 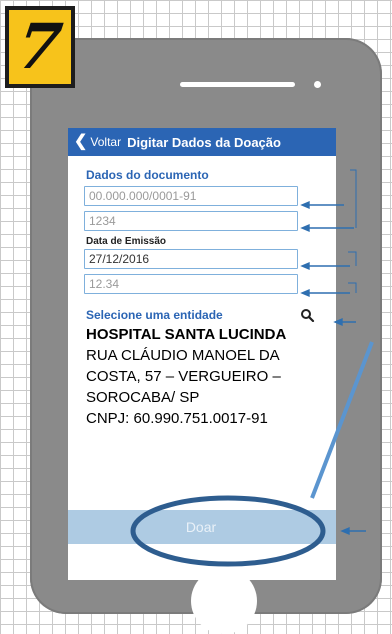 What do you see at coordinates (317, 84) in the screenshot?
I see `phone-camera` at bounding box center [317, 84].